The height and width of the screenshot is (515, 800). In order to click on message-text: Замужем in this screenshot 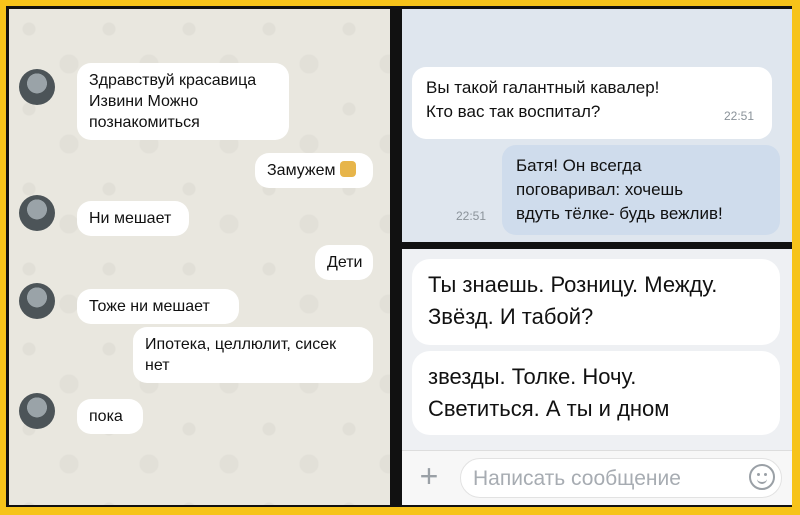, I will do `click(301, 170)`.